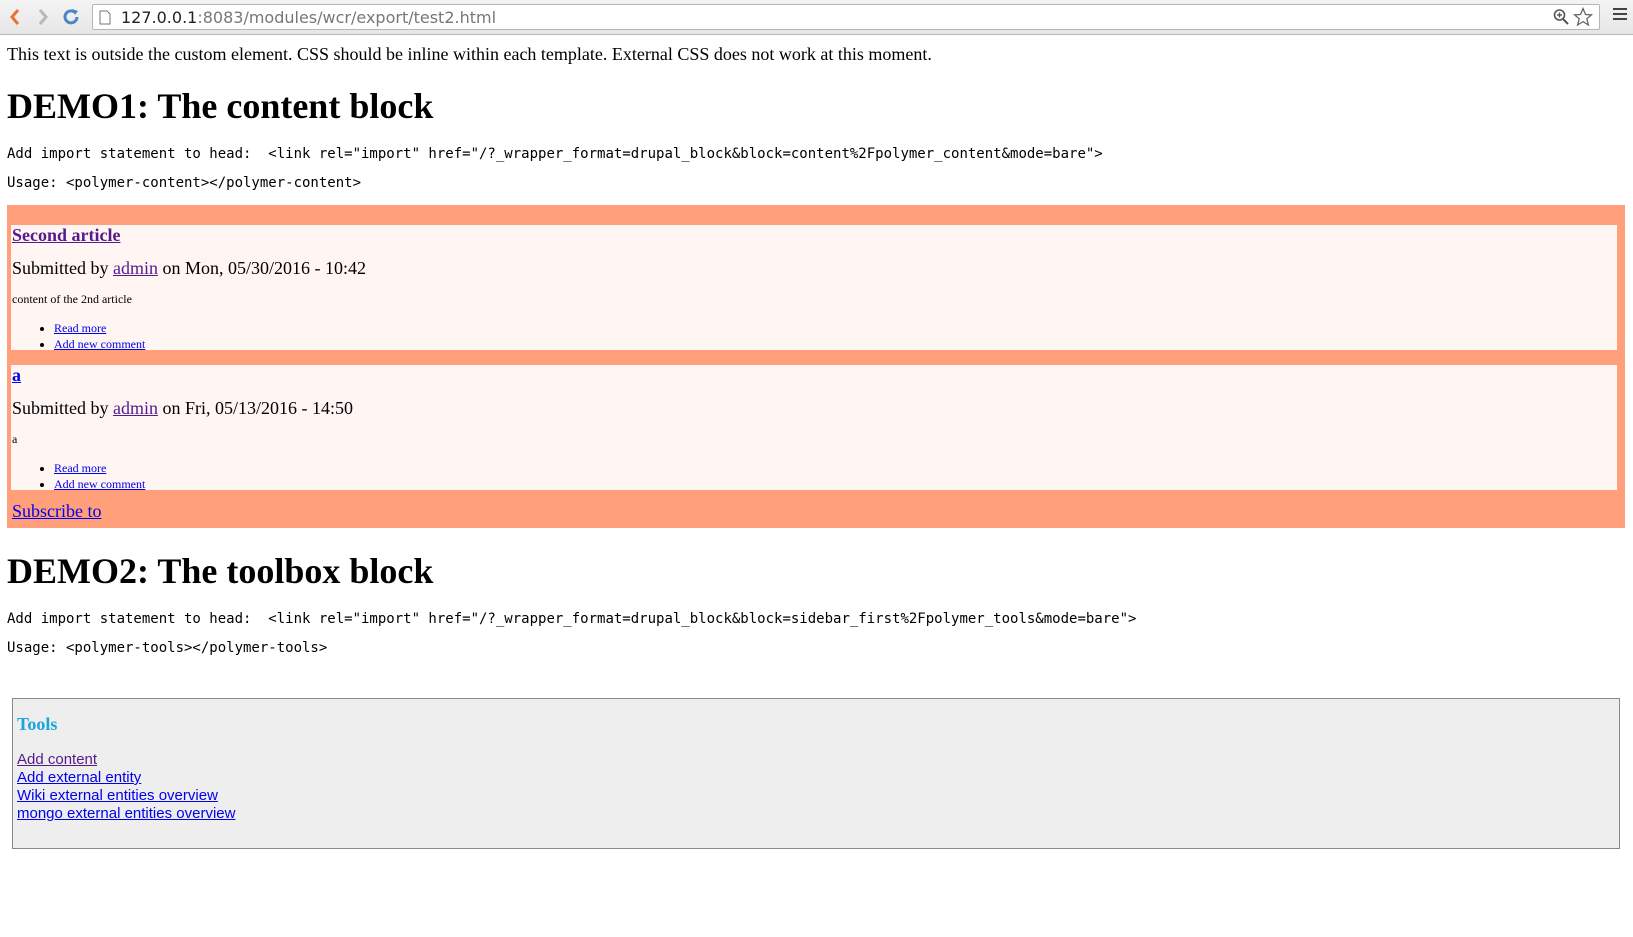 This screenshot has width=1633, height=937. What do you see at coordinates (126, 760) in the screenshot?
I see `add-content-link: Add content` at bounding box center [126, 760].